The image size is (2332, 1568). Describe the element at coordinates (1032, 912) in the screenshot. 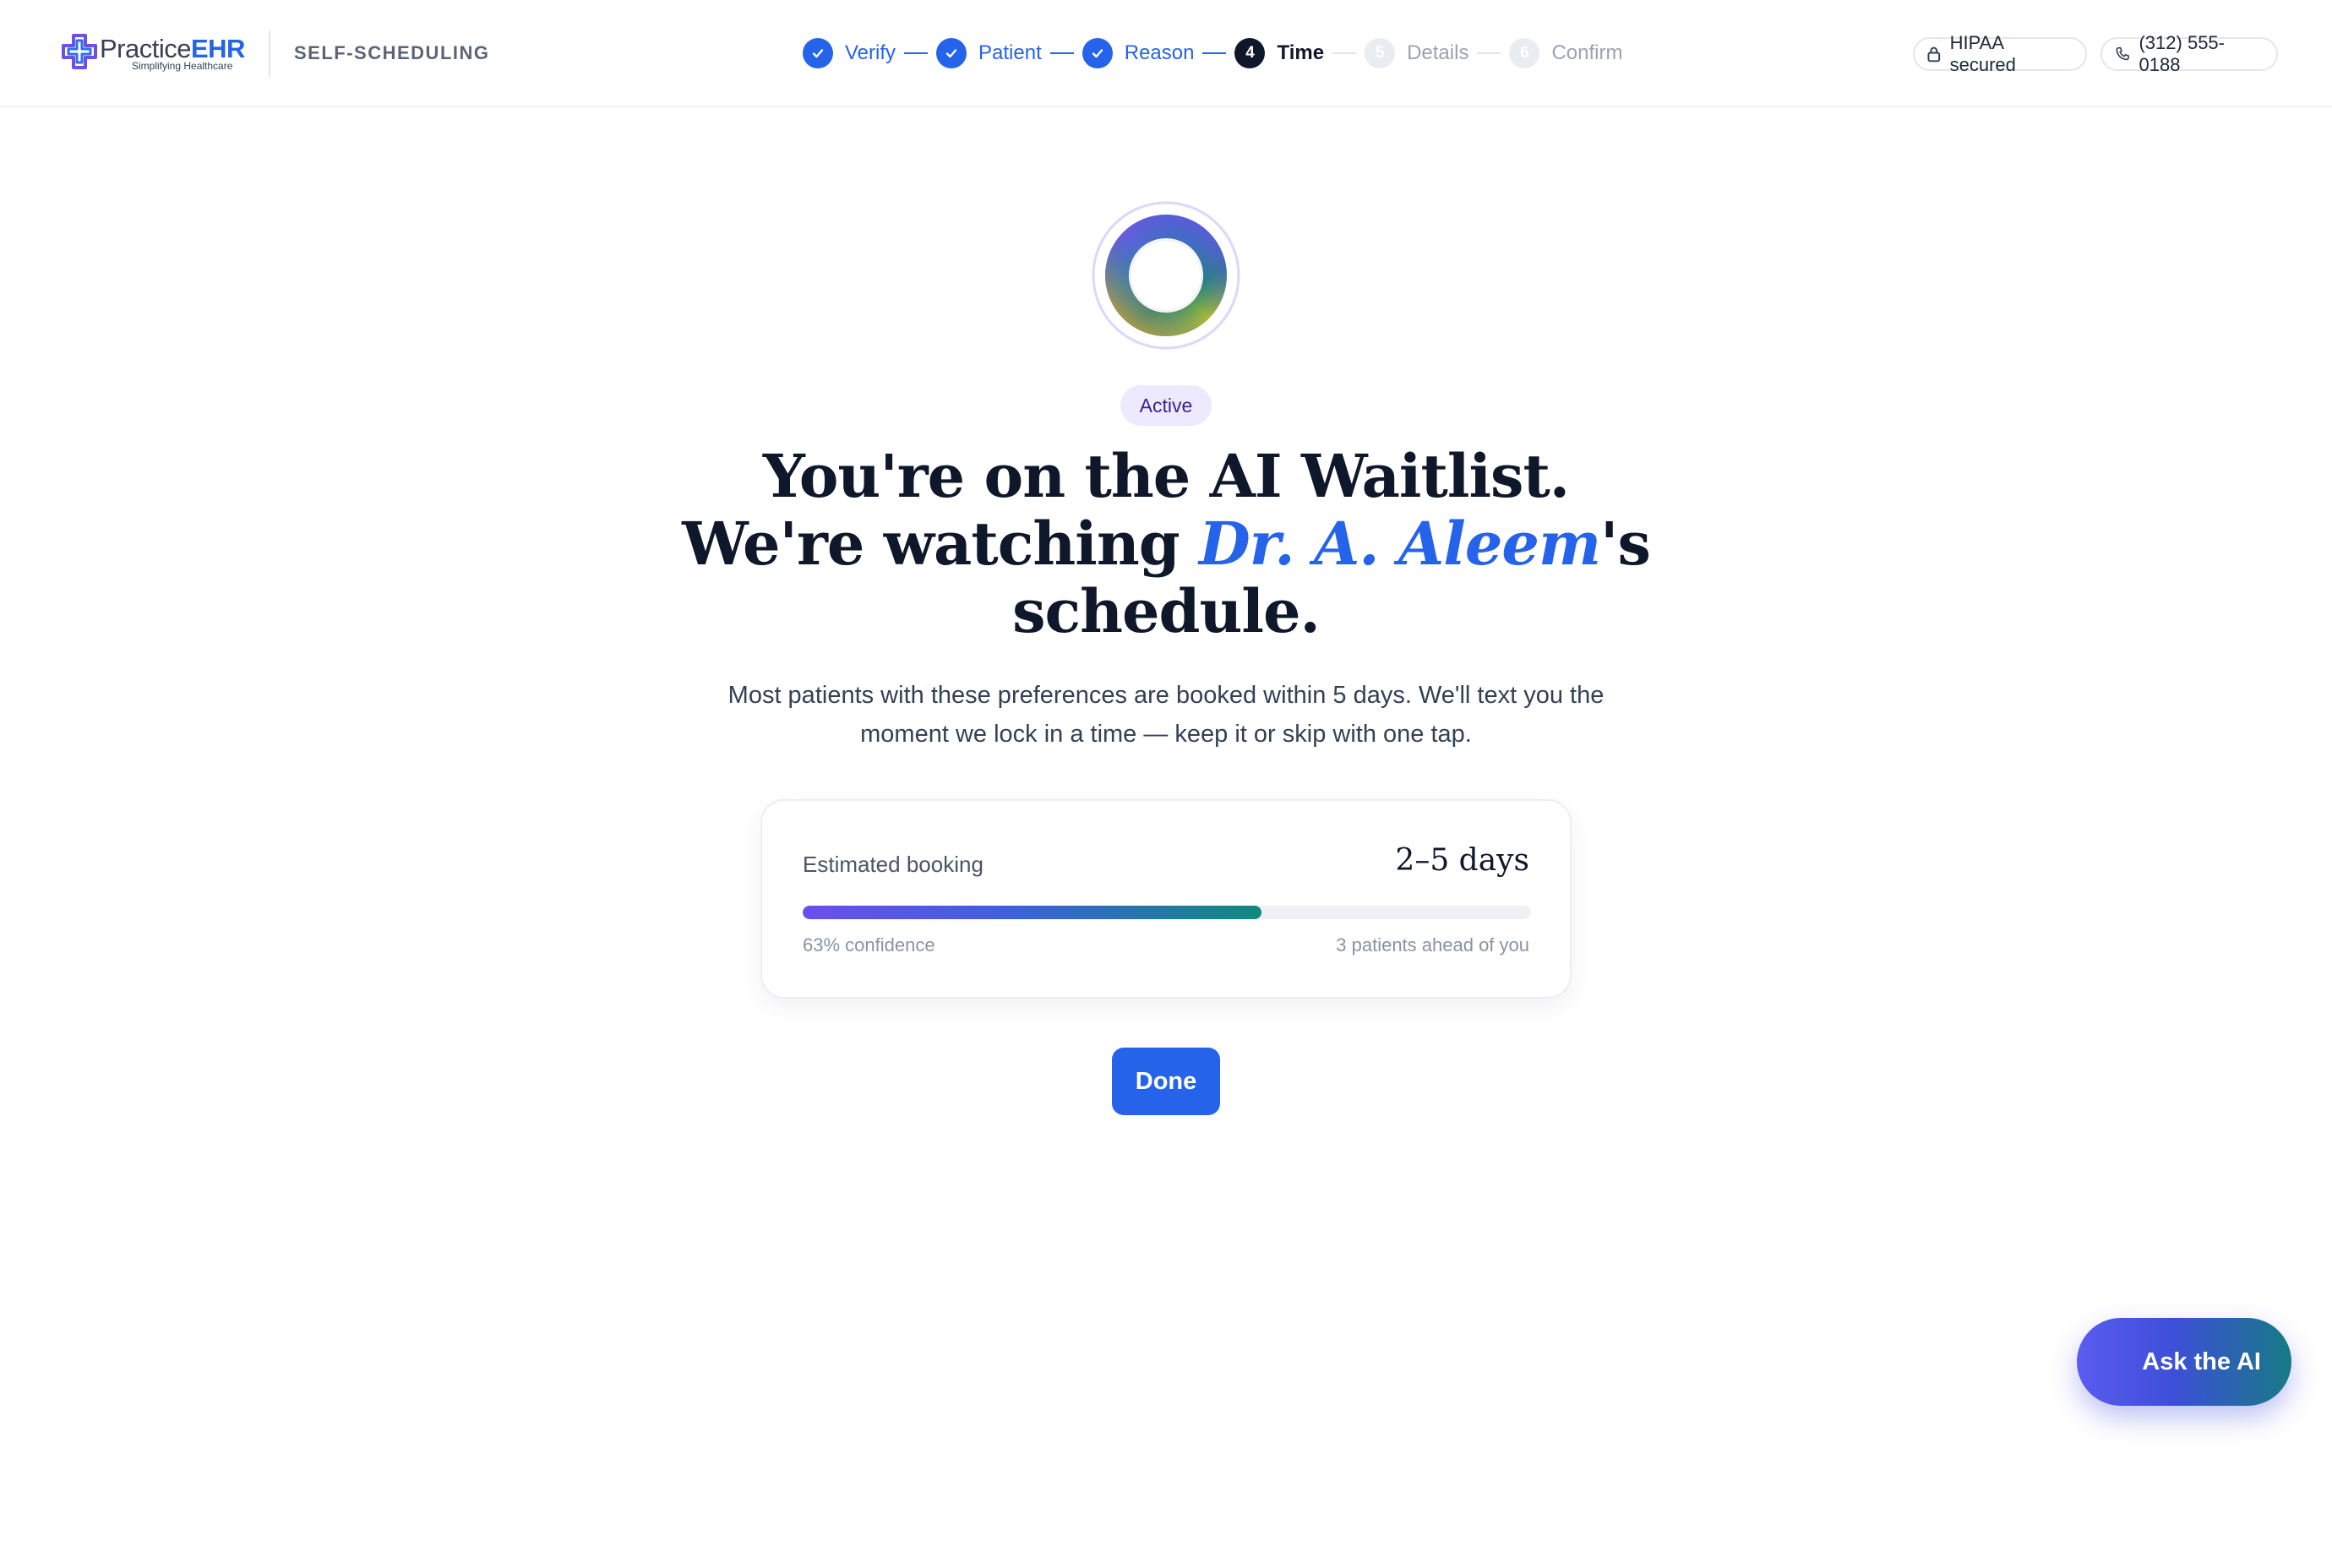

I see `confidence-progress-fill` at that location.